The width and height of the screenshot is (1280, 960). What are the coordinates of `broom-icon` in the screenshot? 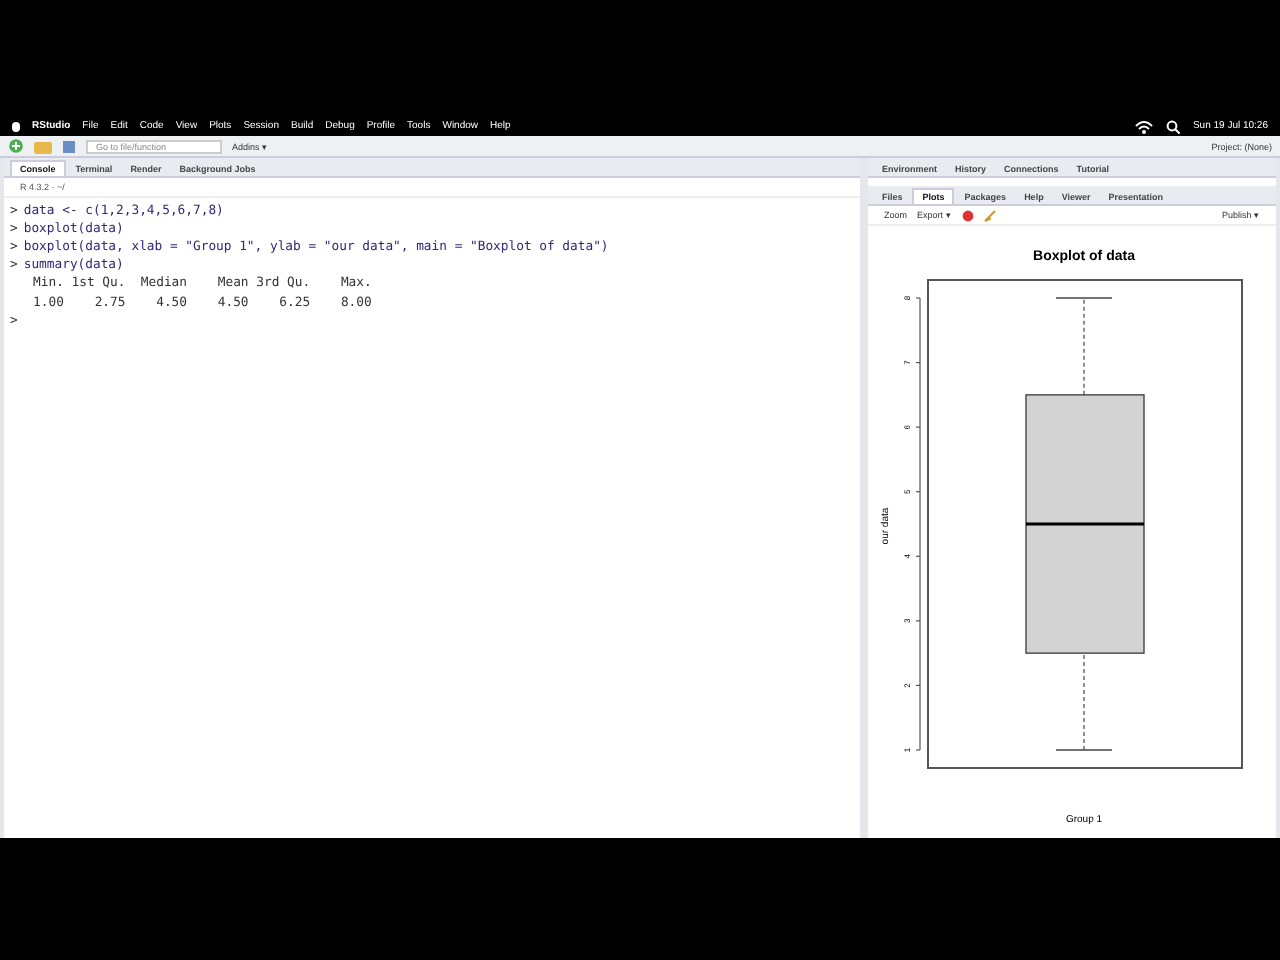 It's located at (989, 215).